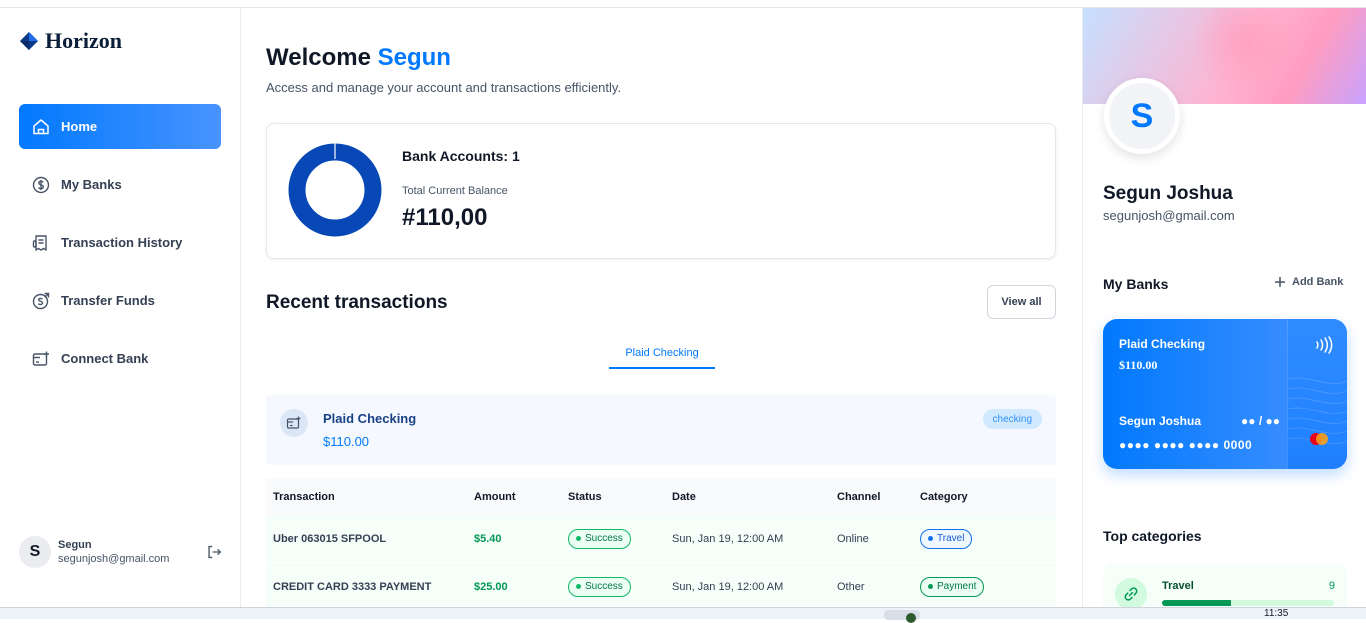 Image resolution: width=1366 pixels, height=623 pixels. Describe the element at coordinates (1276, 613) in the screenshot. I see `taskbar-clock: 11:35` at that location.